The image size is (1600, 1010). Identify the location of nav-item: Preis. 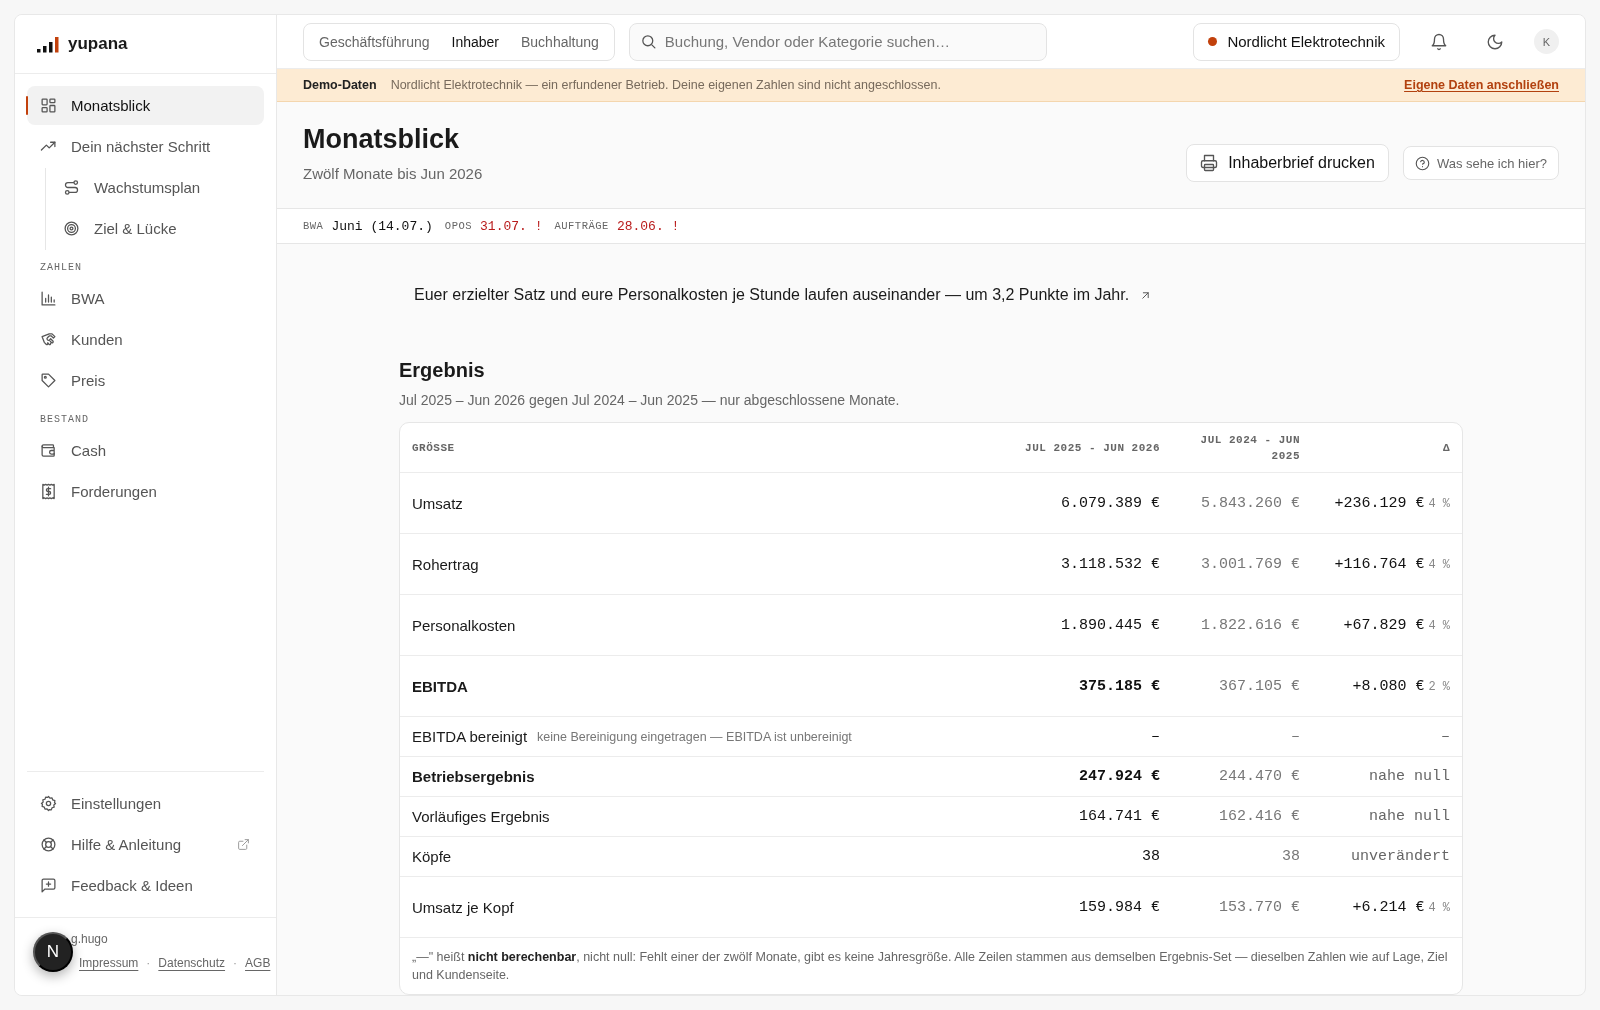
(145, 380).